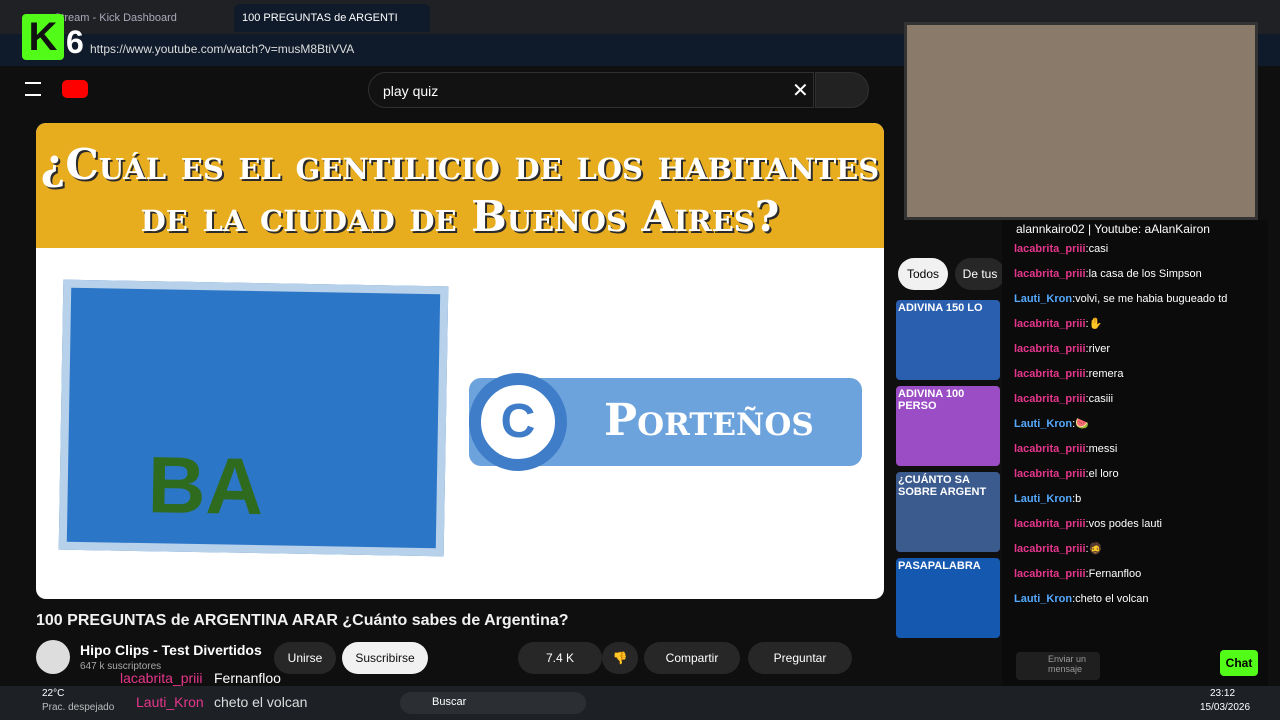 The width and height of the screenshot is (1280, 720). I want to click on chat-message: lacabrita_priii: river, so click(1062, 348).